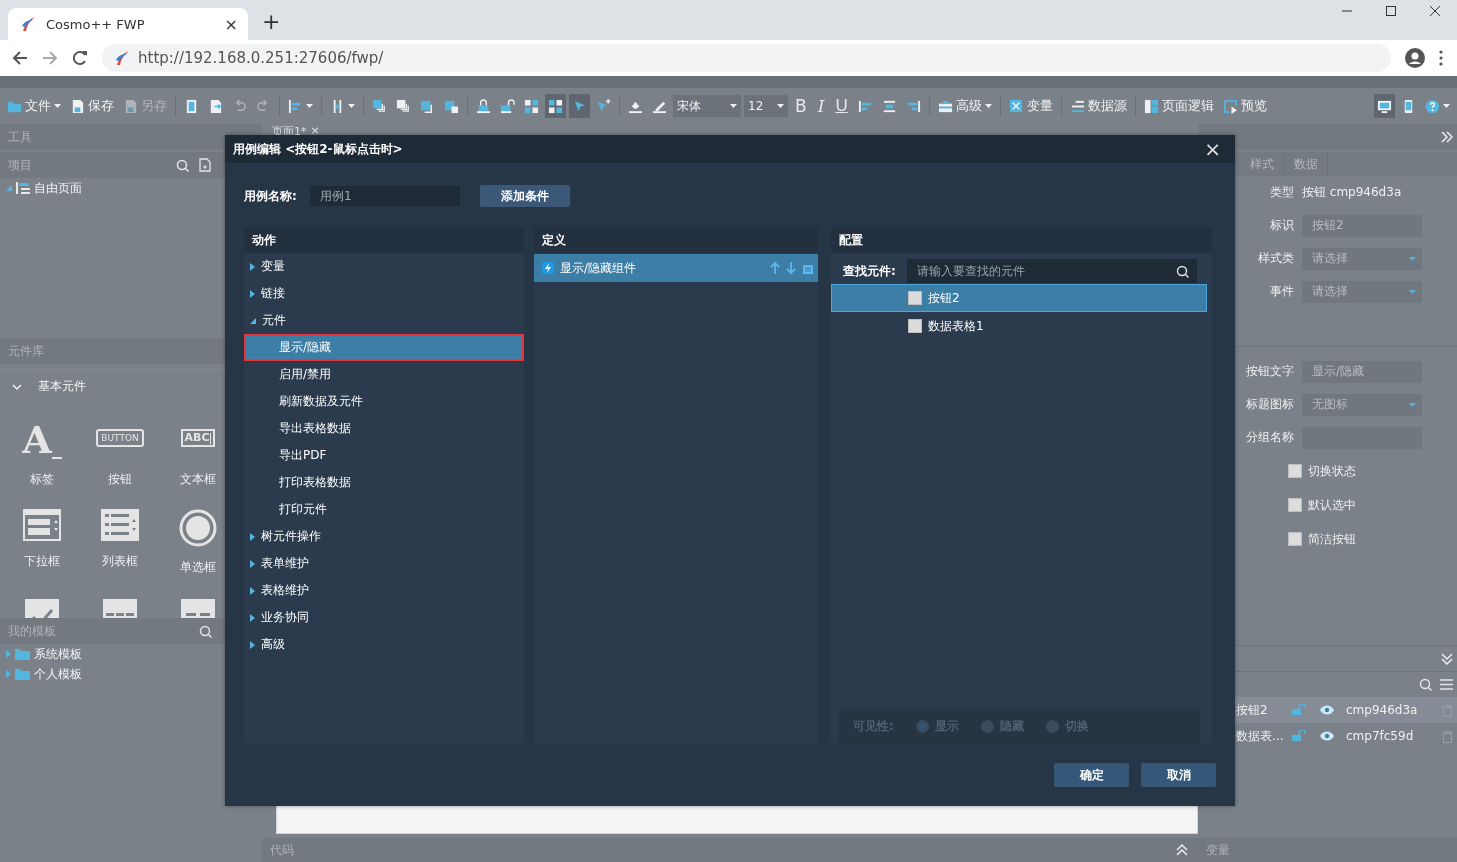  Describe the element at coordinates (676, 240) in the screenshot. I see `panel-title: 定义` at that location.